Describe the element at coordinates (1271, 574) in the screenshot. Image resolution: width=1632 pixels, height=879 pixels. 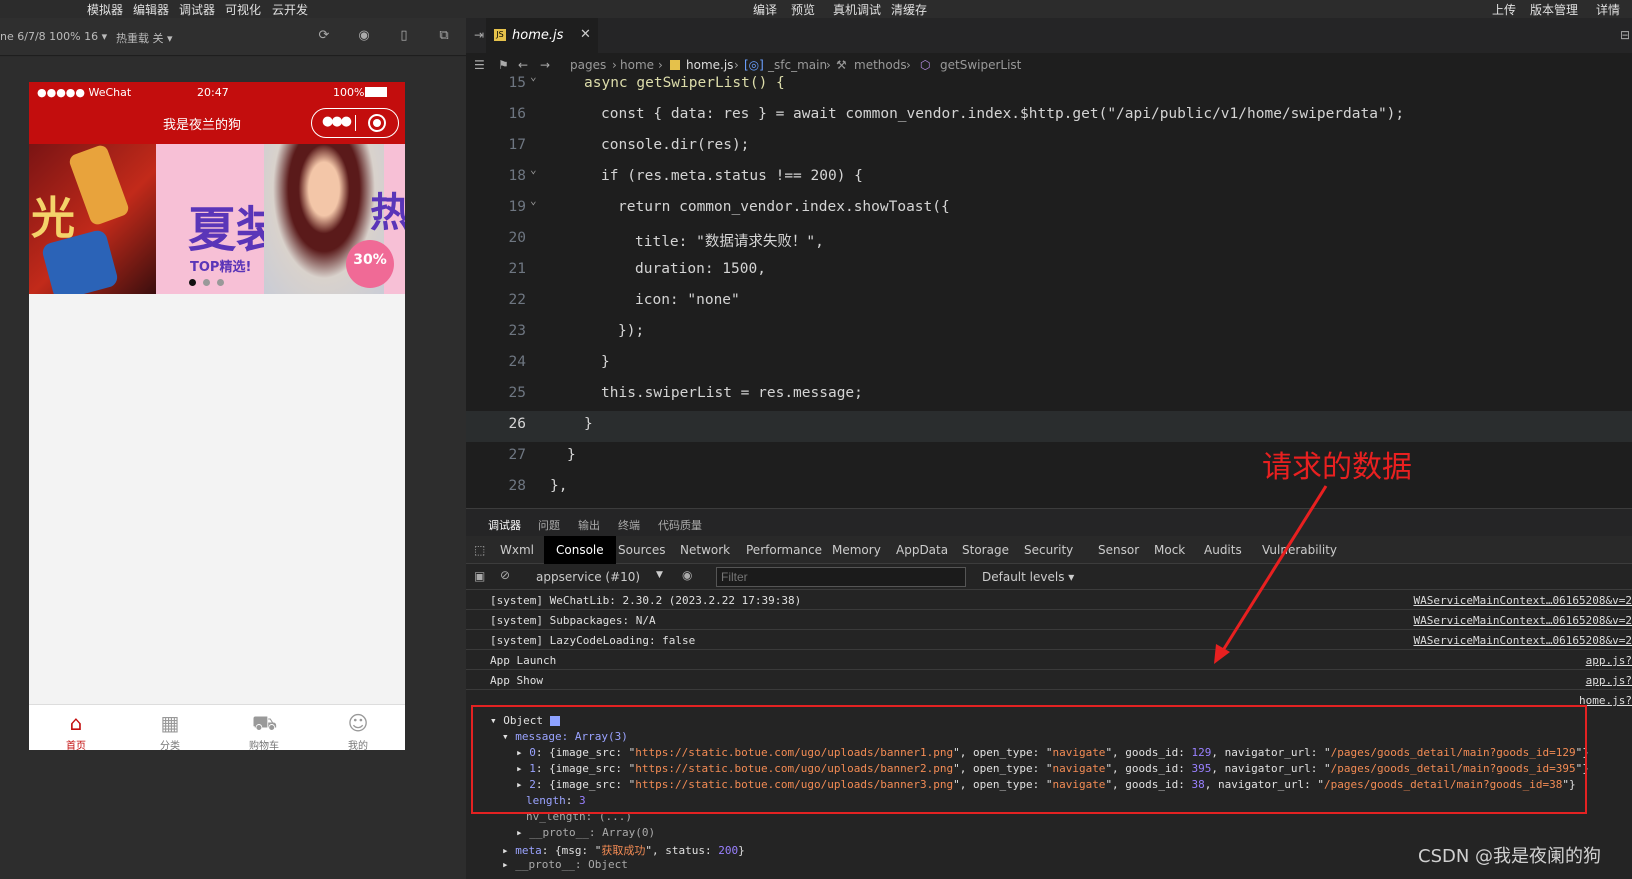
I see `annotation-arrow` at that location.